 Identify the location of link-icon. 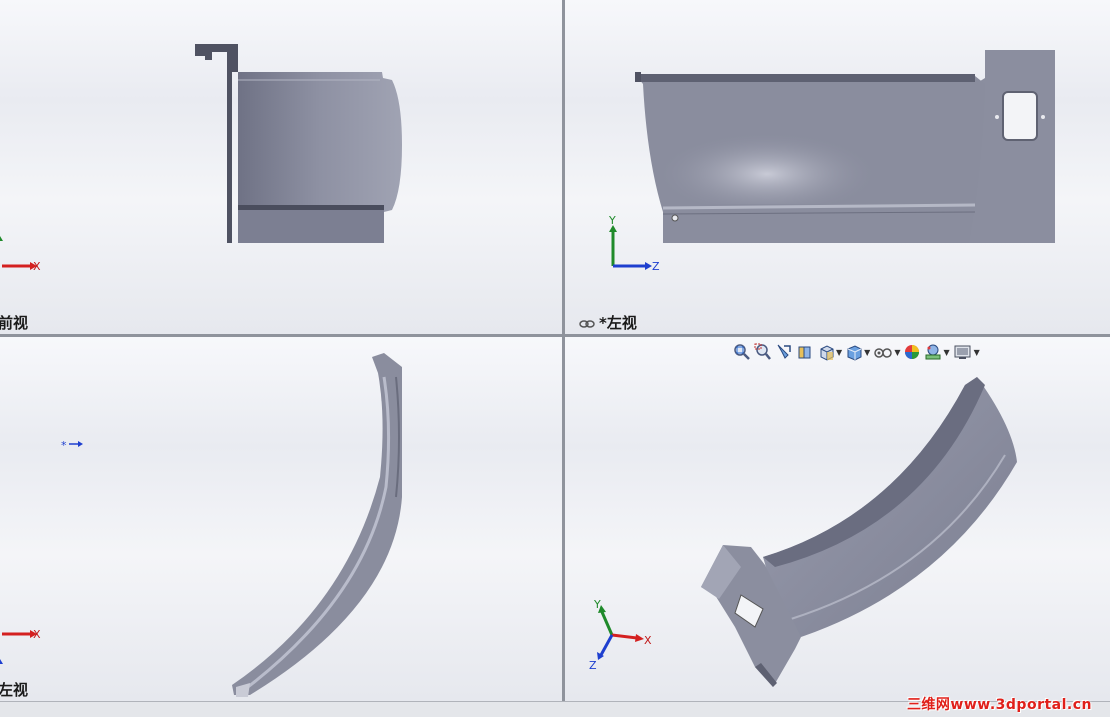
(587, 323).